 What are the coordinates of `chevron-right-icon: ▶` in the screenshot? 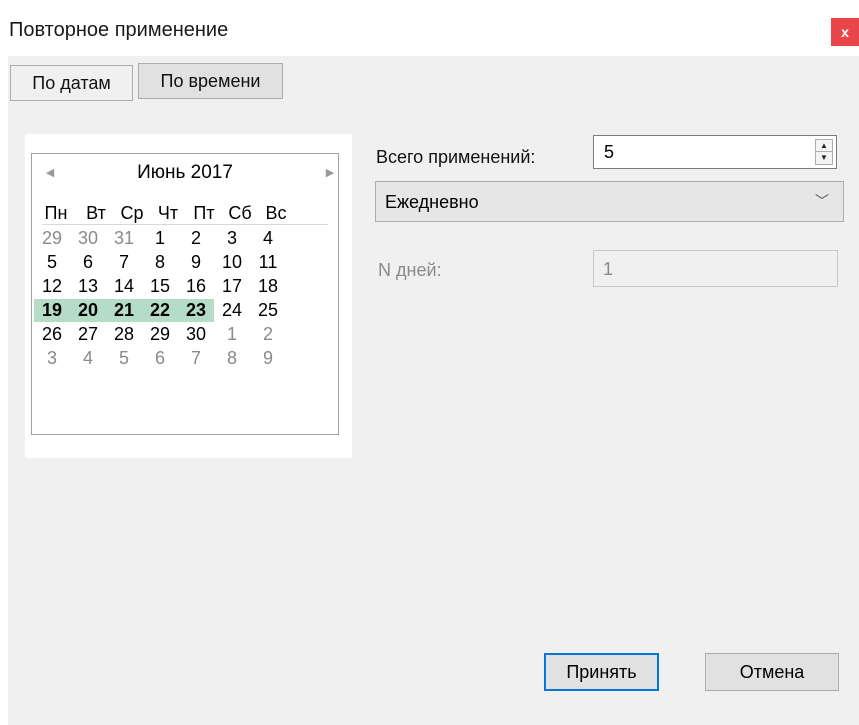 It's located at (330, 172).